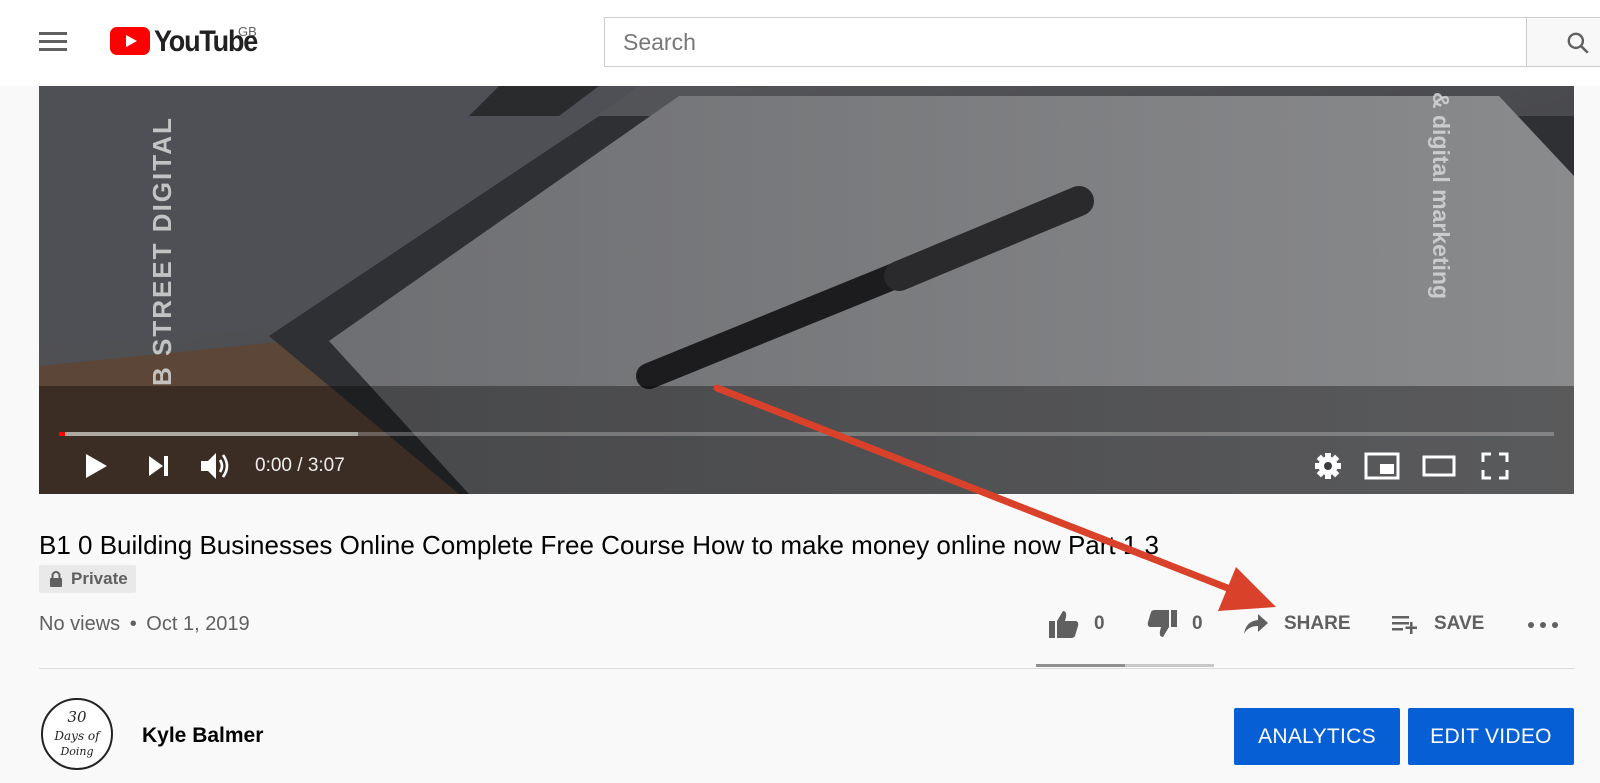  Describe the element at coordinates (76, 751) in the screenshot. I see `svg-text: Doing` at that location.